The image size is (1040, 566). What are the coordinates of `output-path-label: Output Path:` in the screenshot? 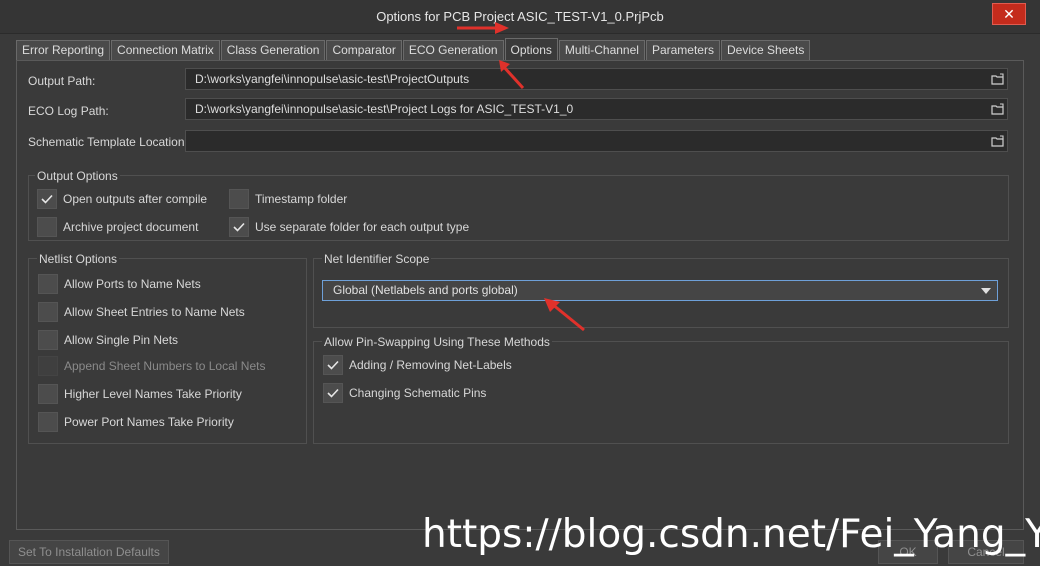 It's located at (62, 81).